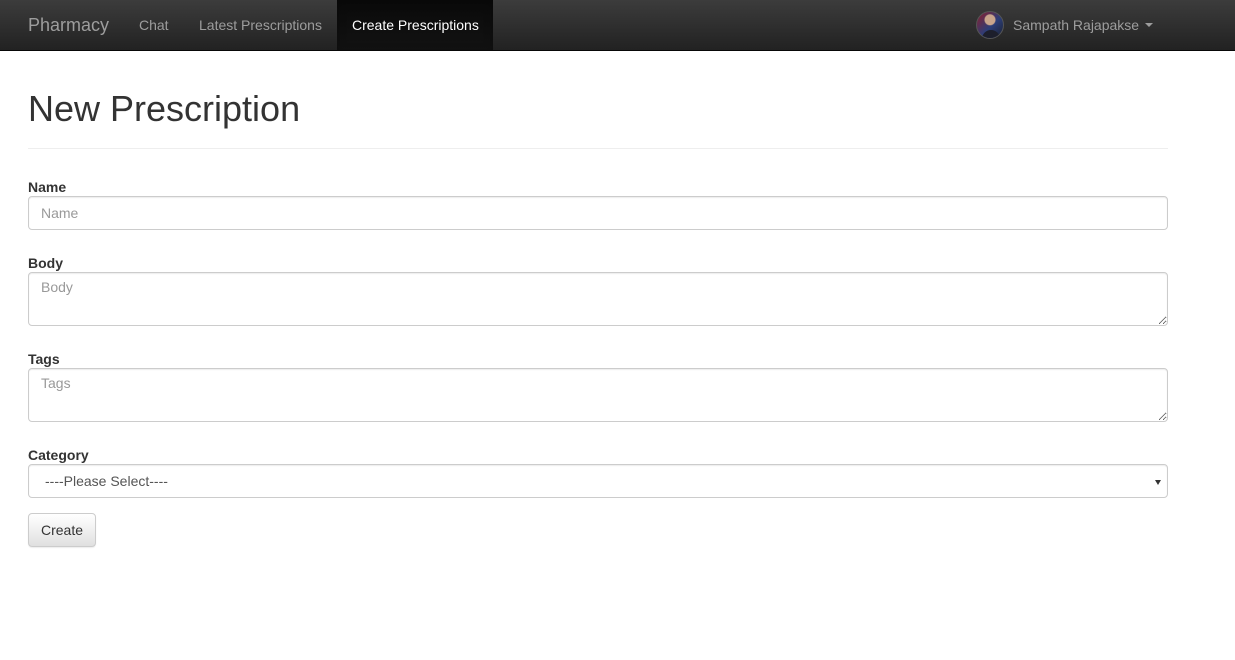 The height and width of the screenshot is (660, 1235). I want to click on name-label: Name, so click(47, 187).